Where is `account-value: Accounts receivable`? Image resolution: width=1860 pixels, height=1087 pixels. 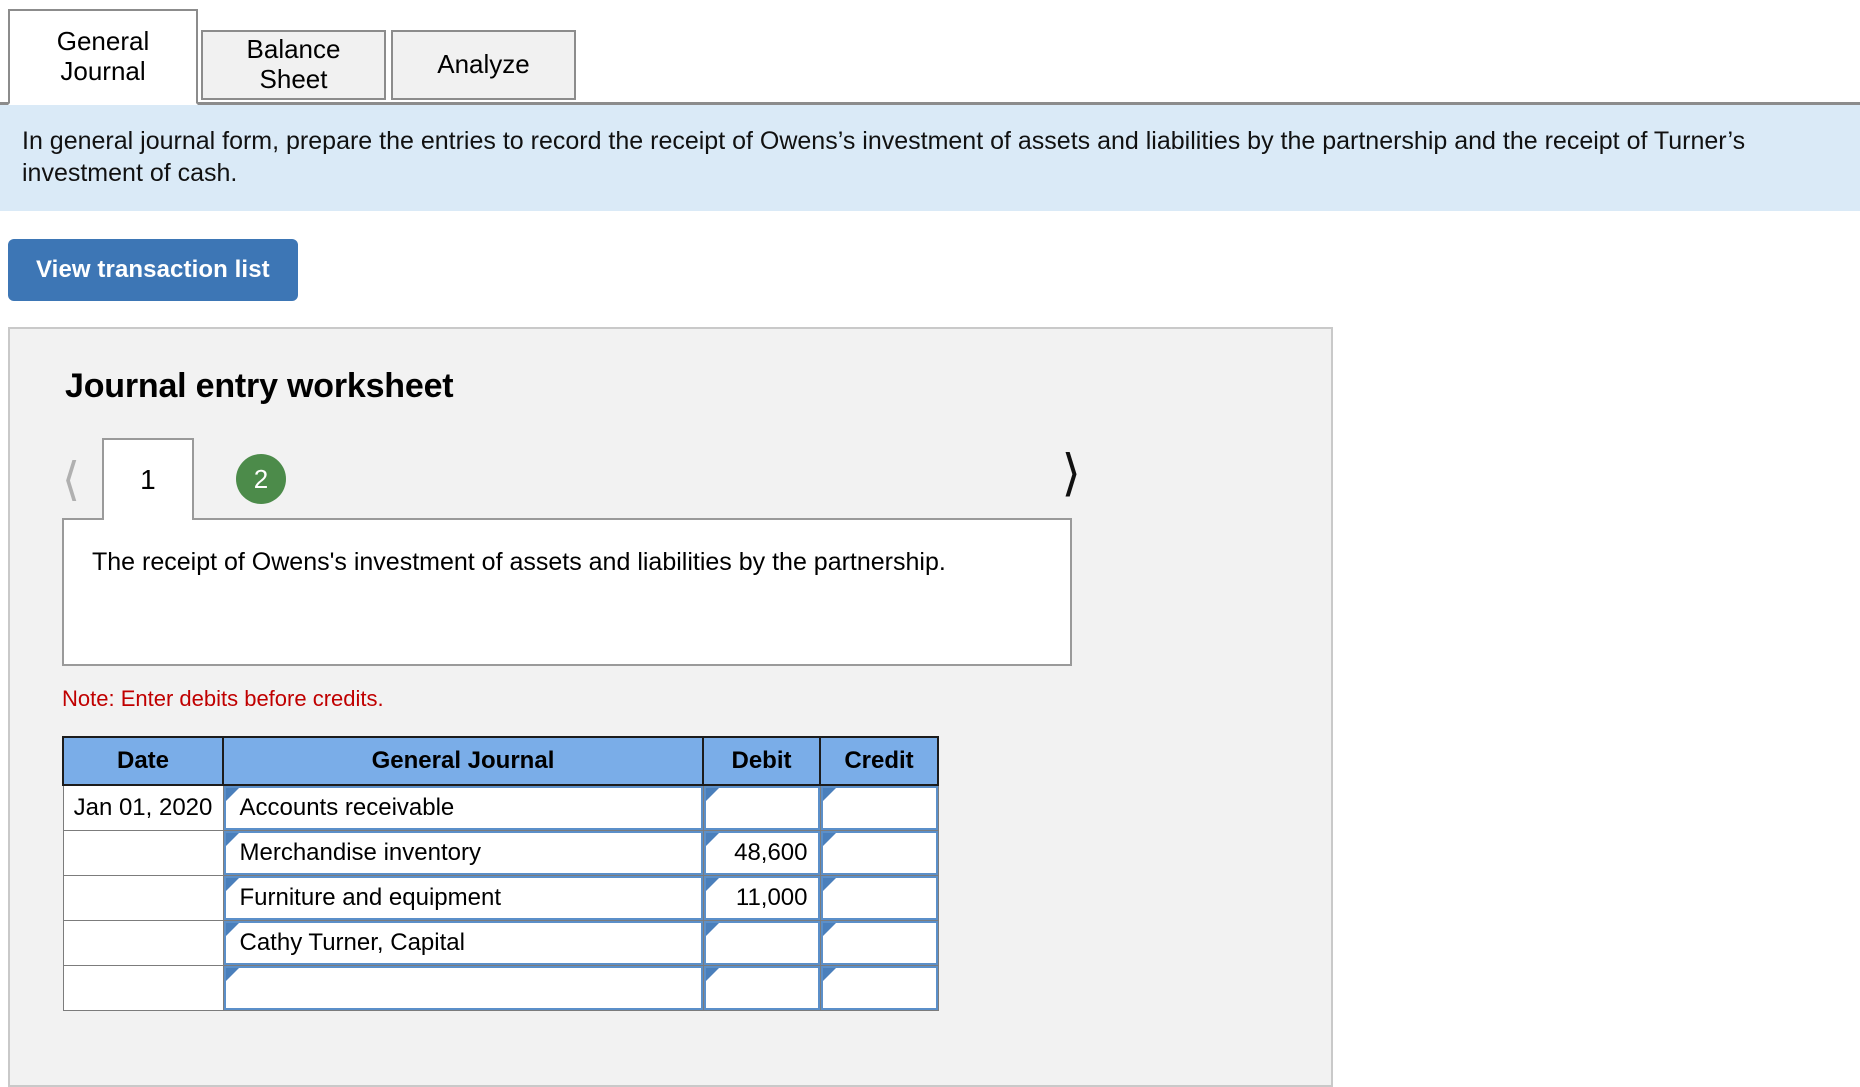
account-value: Accounts receivable is located at coordinates (347, 807).